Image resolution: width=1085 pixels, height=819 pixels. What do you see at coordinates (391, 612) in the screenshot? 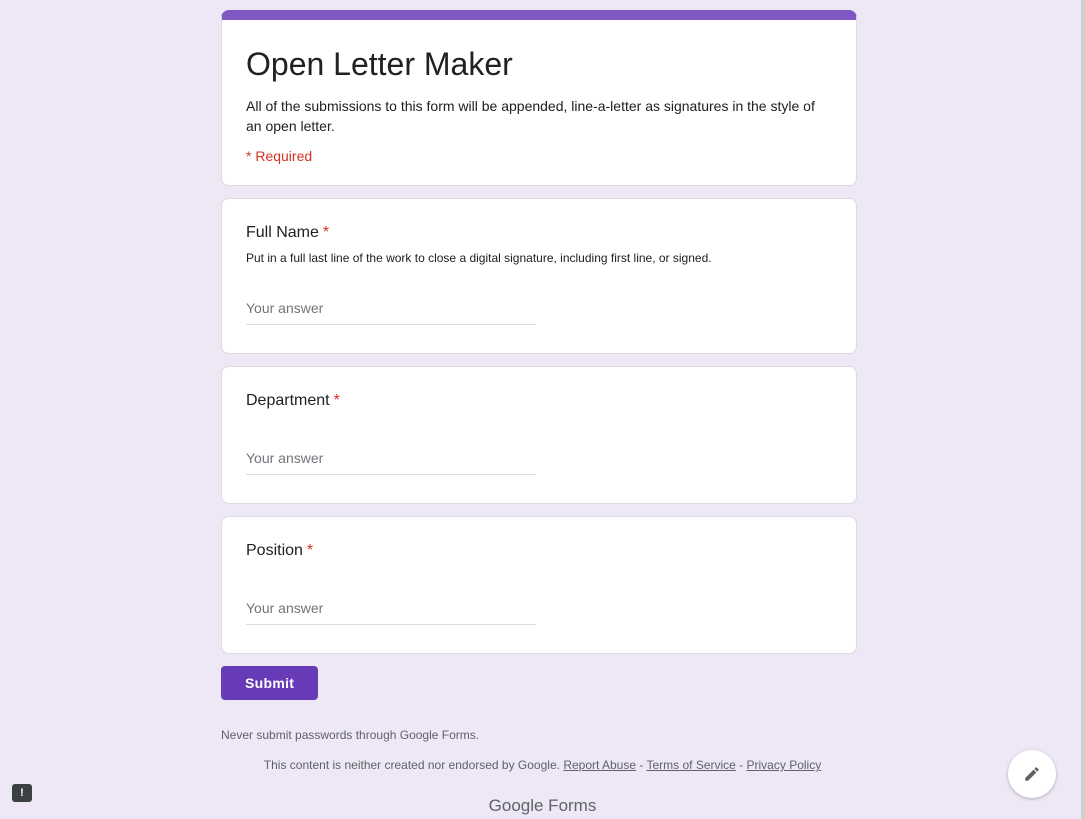
I see `position-input: Your answer` at bounding box center [391, 612].